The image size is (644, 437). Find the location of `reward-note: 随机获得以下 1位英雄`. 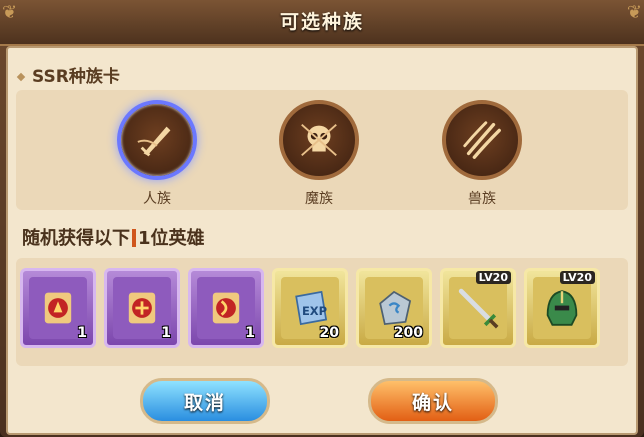

reward-note: 随机获得以下 1位英雄 is located at coordinates (113, 238).